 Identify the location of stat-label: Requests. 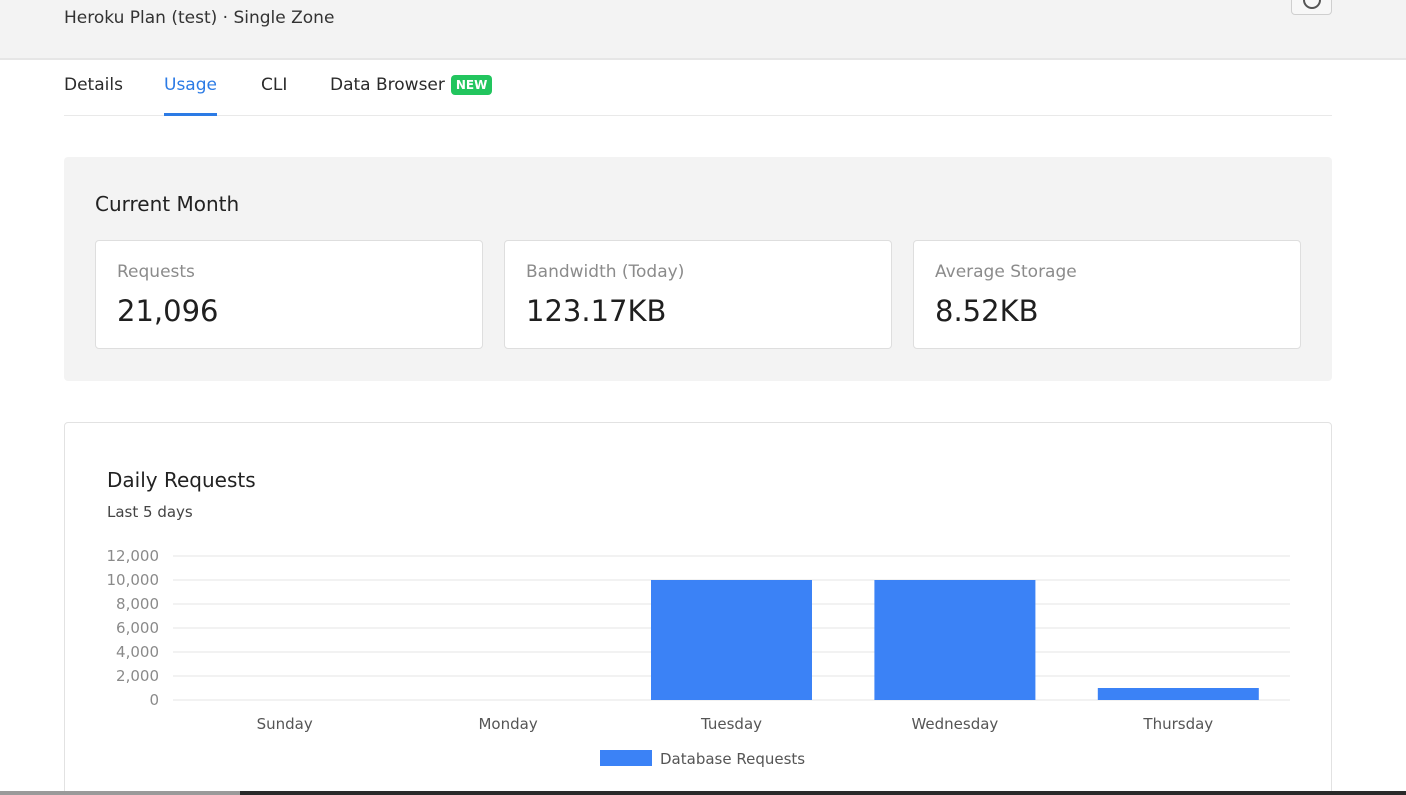
(156, 272).